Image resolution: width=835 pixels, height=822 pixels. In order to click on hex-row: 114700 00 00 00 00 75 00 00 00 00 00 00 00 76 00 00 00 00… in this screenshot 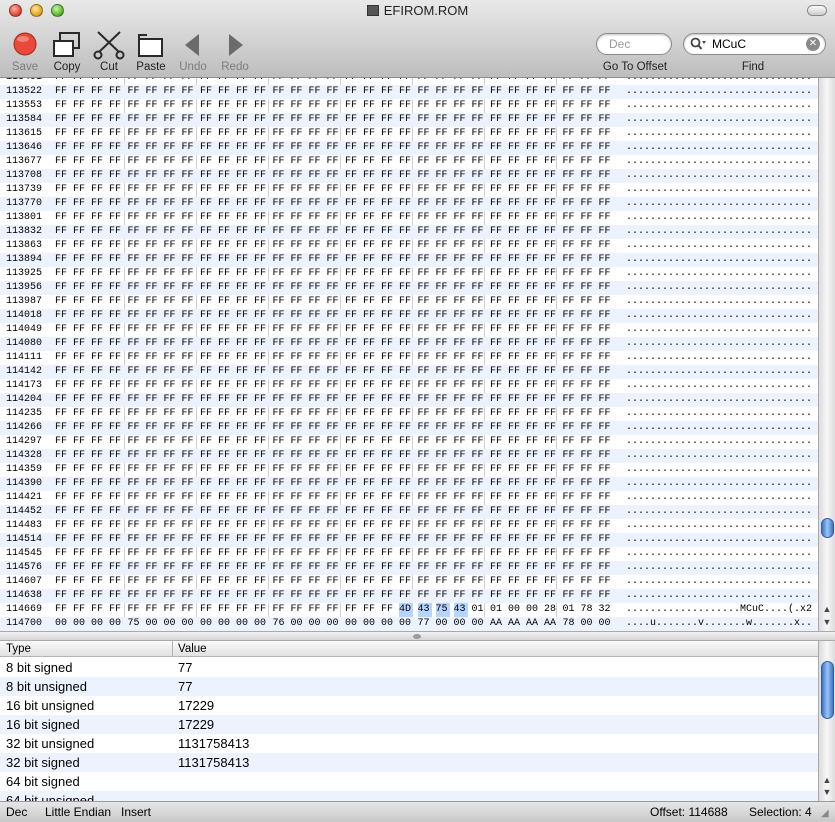, I will do `click(409, 624)`.